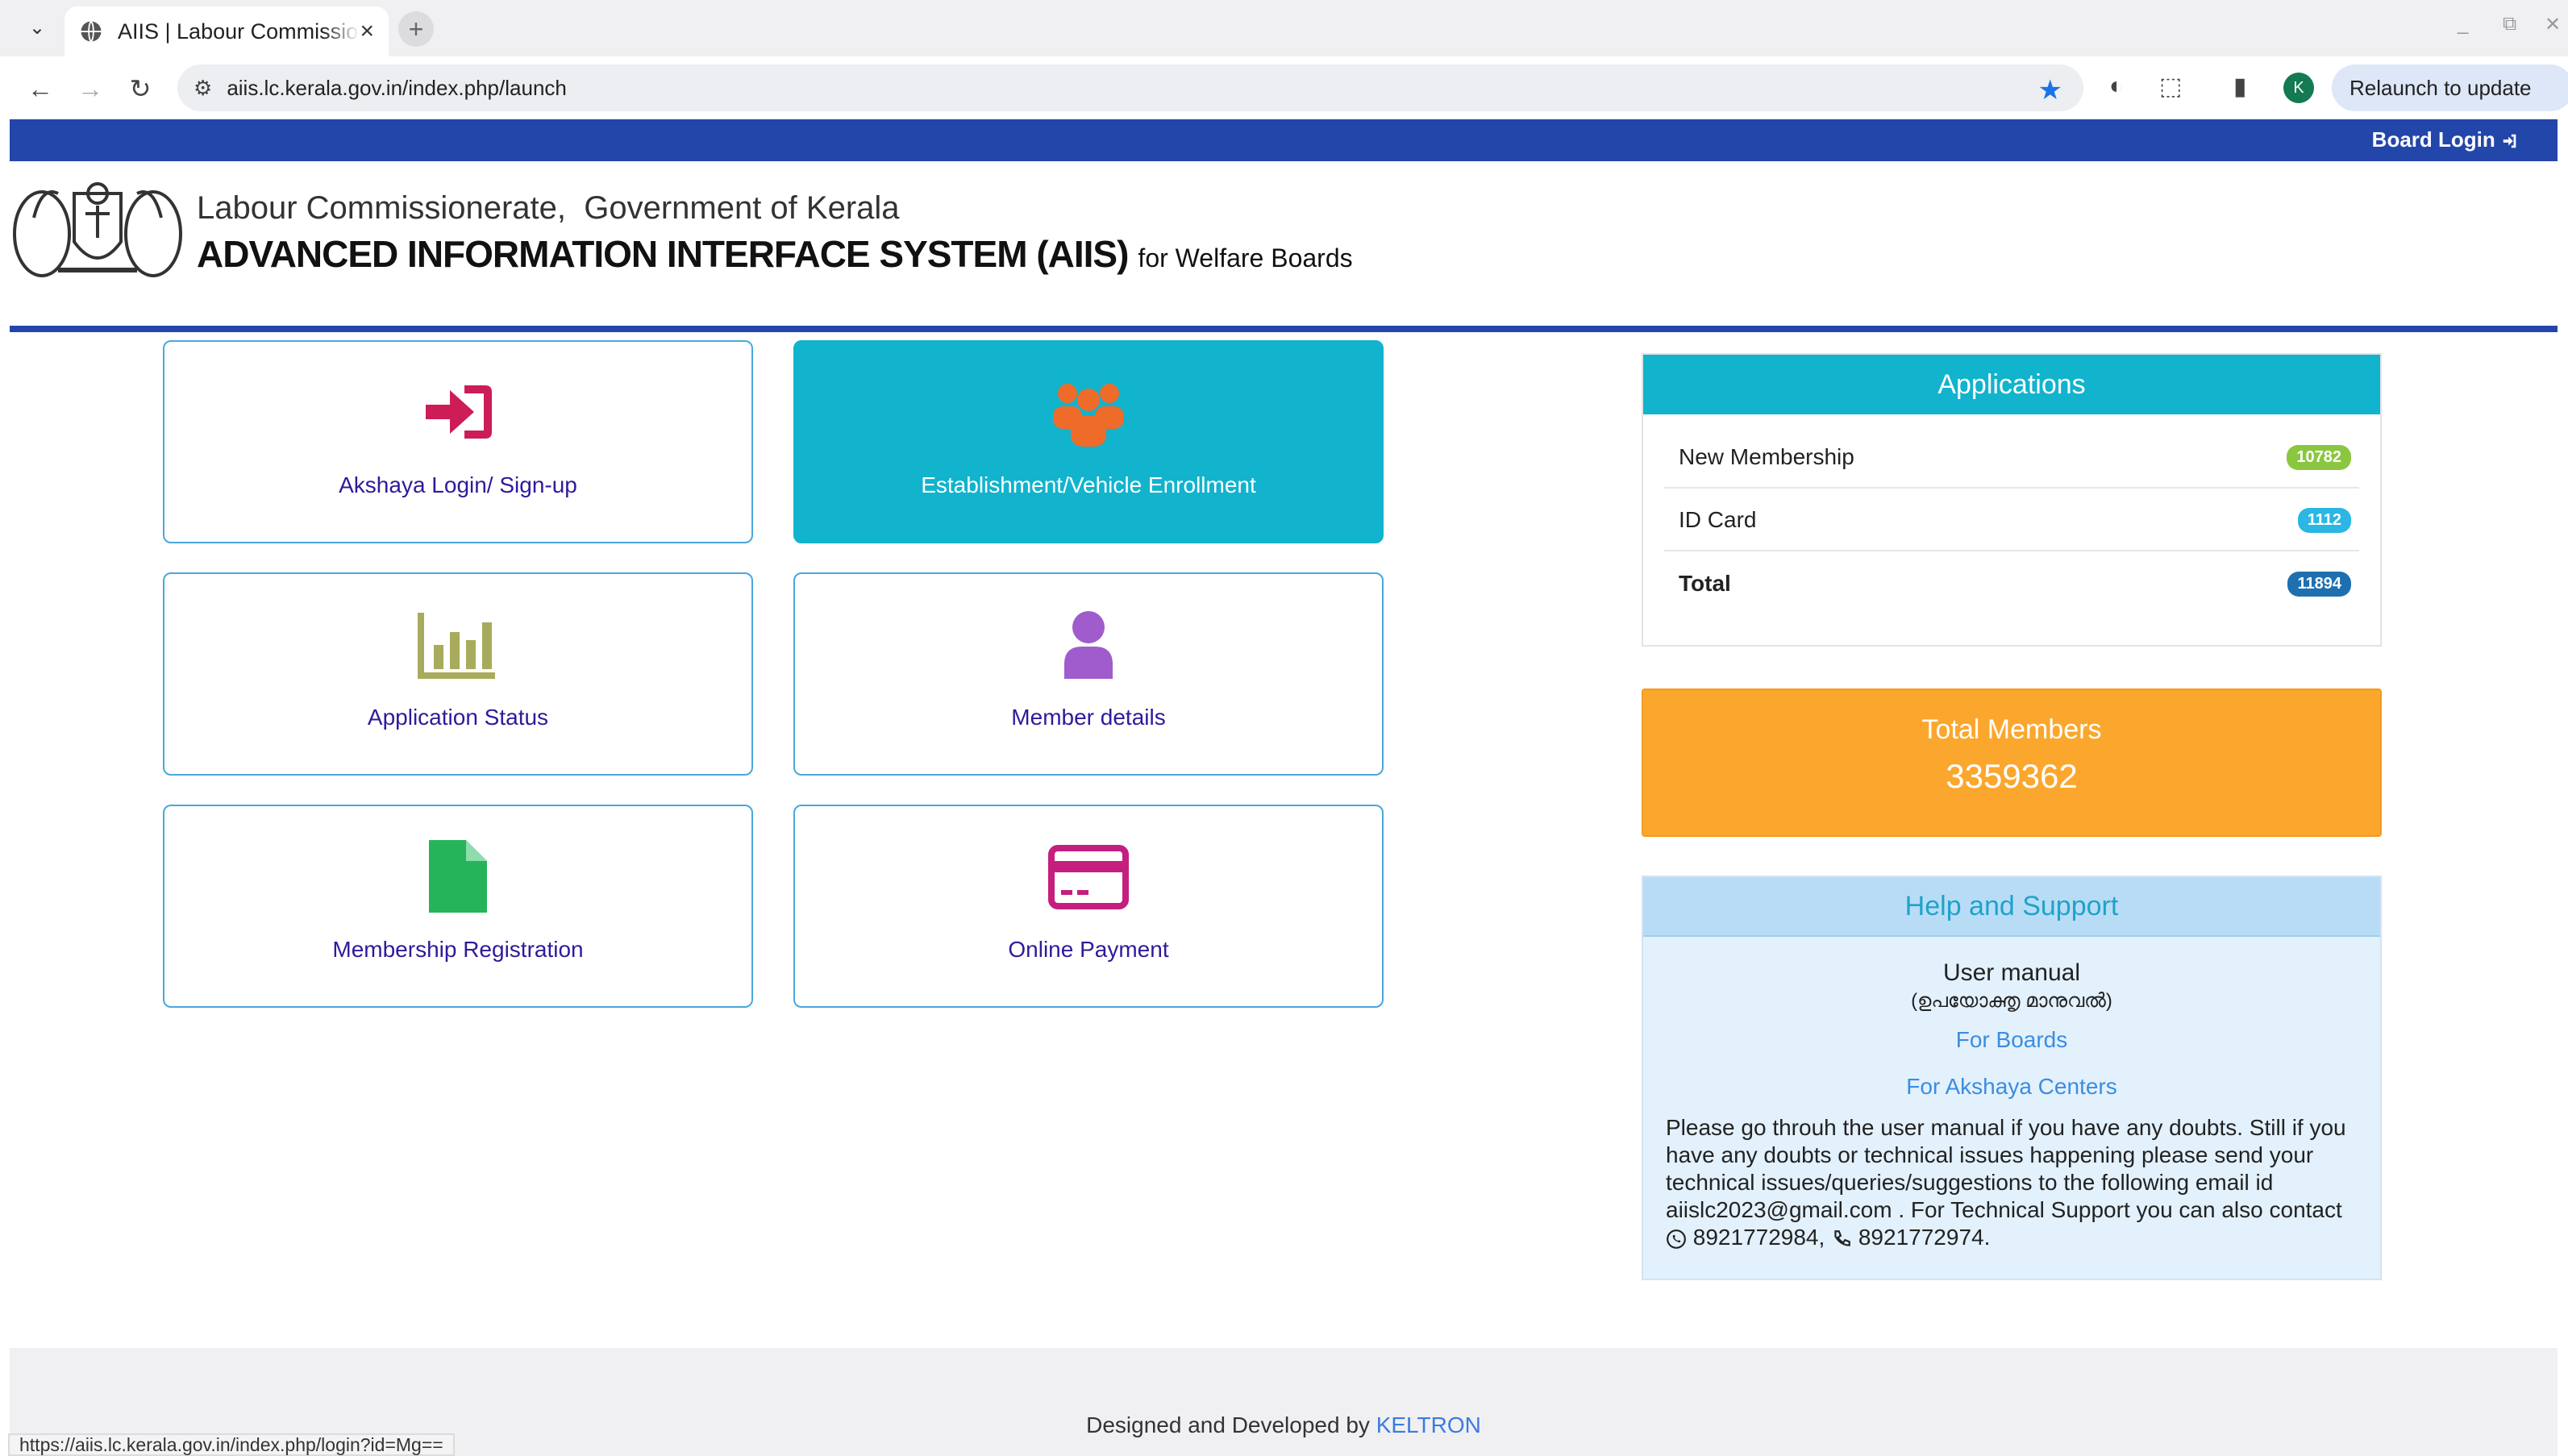 This screenshot has height=1456, width=2568. What do you see at coordinates (2463, 24) in the screenshot?
I see `minimize-icon: _` at bounding box center [2463, 24].